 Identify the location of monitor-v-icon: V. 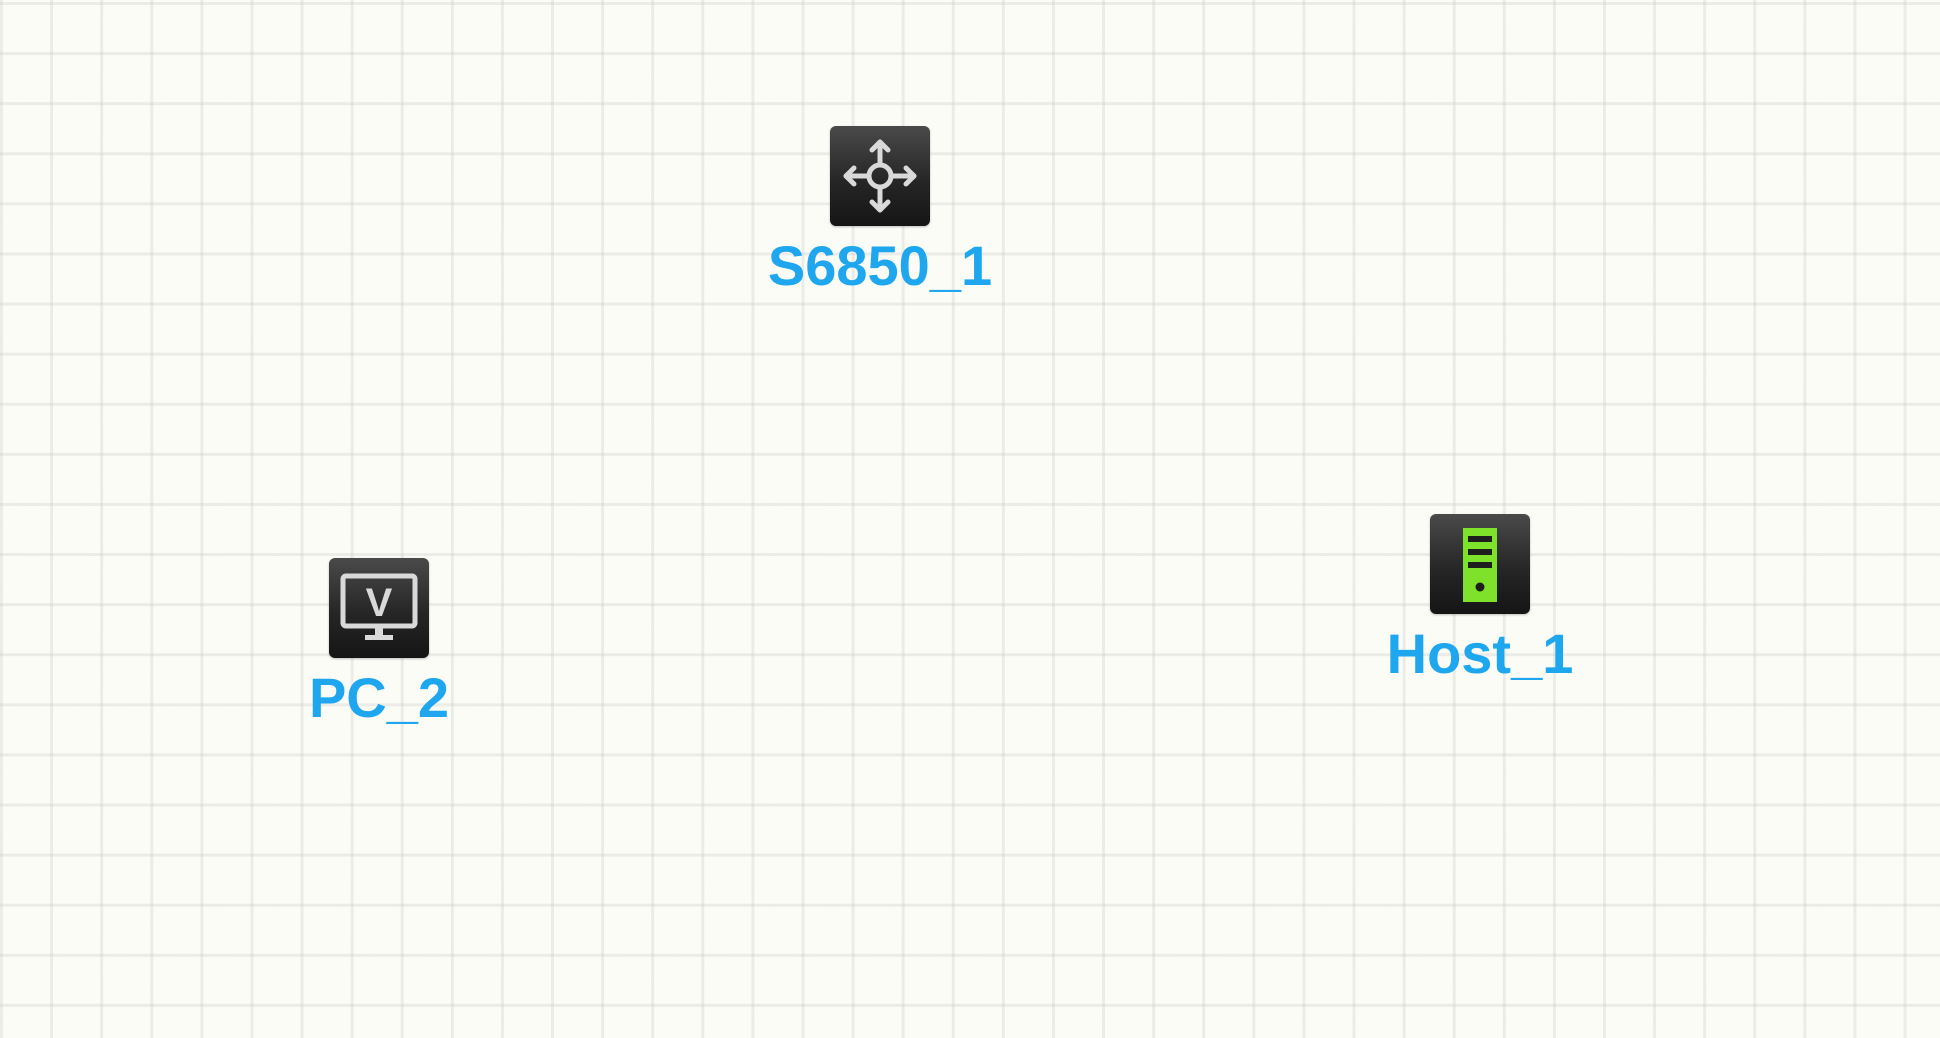
(379, 608).